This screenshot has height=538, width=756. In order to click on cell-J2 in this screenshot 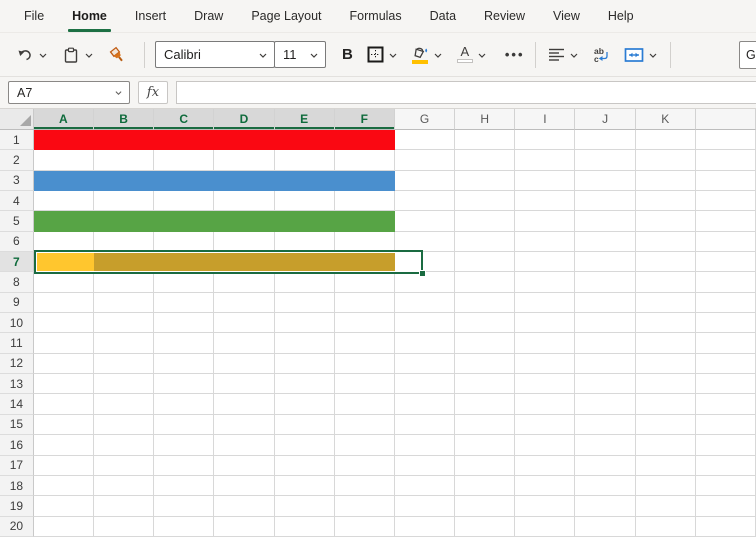, I will do `click(605, 160)`.